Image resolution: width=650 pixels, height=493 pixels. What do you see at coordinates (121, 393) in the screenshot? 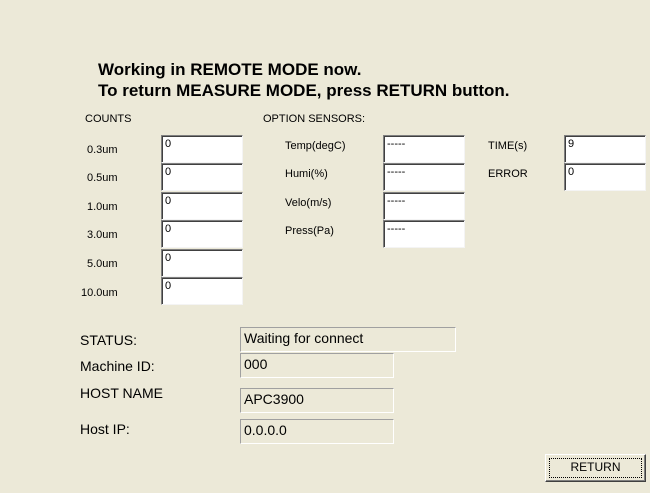
I see `host-name-label: HOST NAME` at bounding box center [121, 393].